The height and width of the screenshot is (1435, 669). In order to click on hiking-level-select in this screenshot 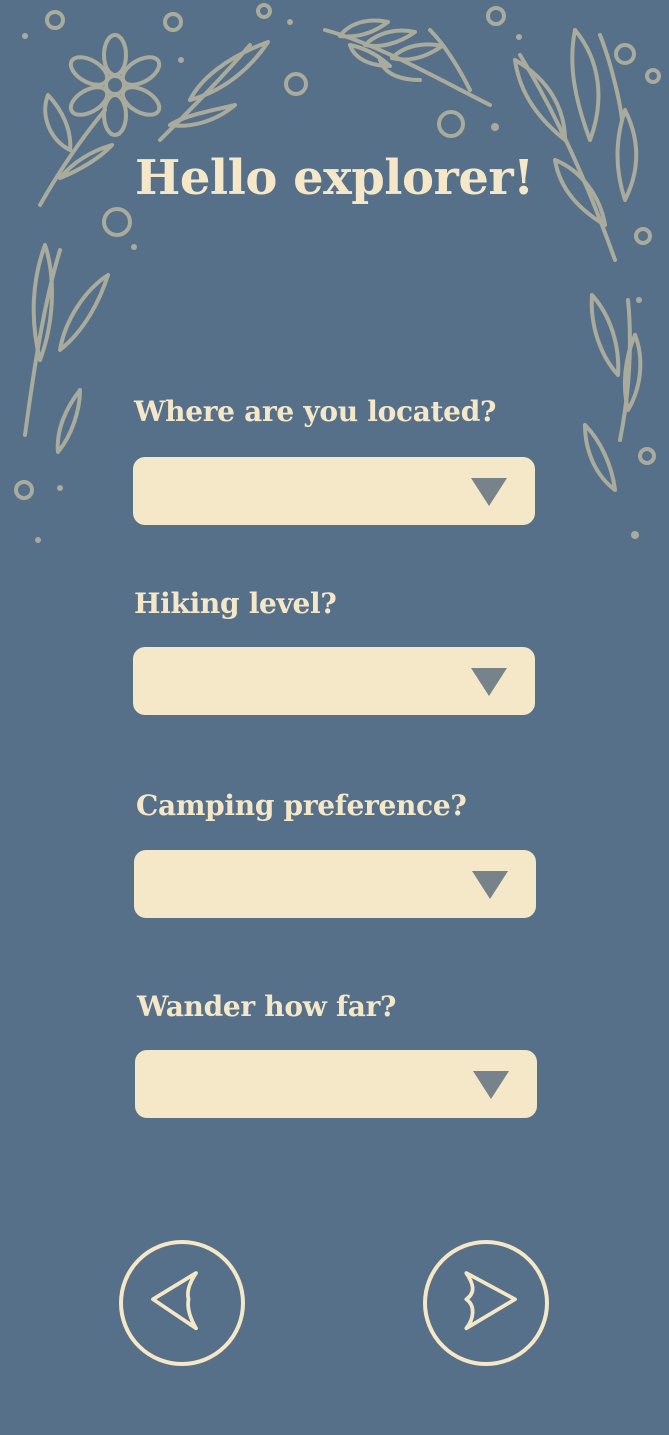, I will do `click(334, 681)`.